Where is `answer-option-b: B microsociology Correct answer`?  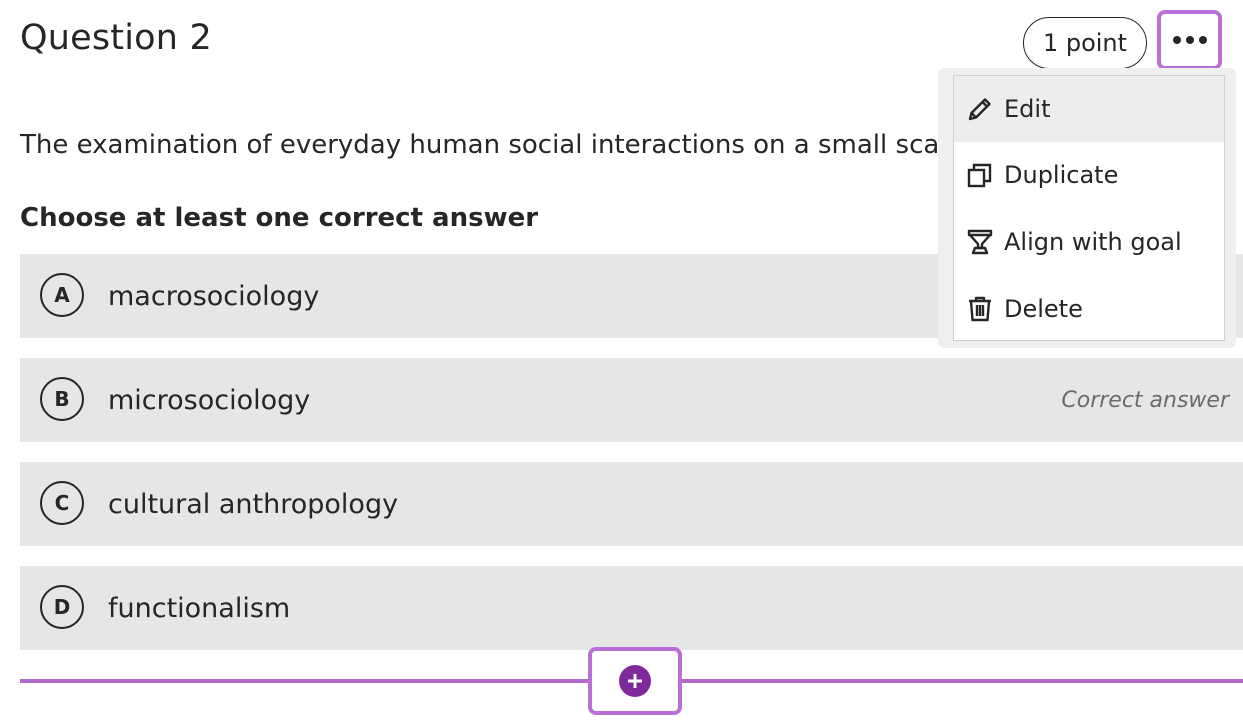 answer-option-b: B microsociology Correct answer is located at coordinates (631, 400).